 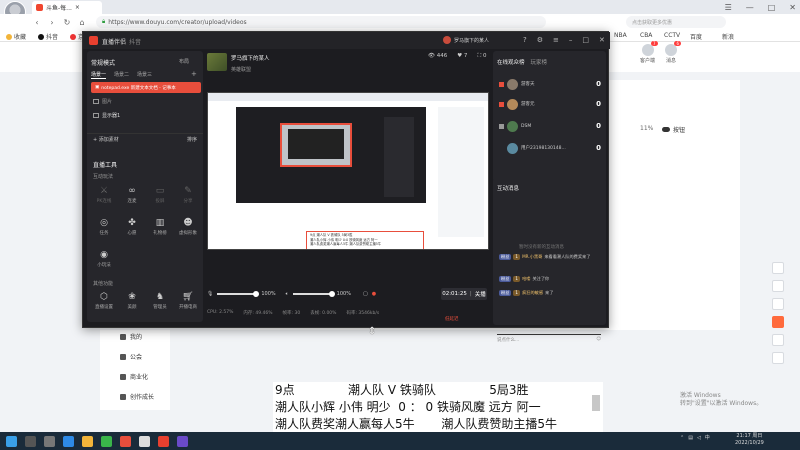 What do you see at coordinates (160, 195) in the screenshot?
I see `cast-tool: ▭ 投屏` at bounding box center [160, 195].